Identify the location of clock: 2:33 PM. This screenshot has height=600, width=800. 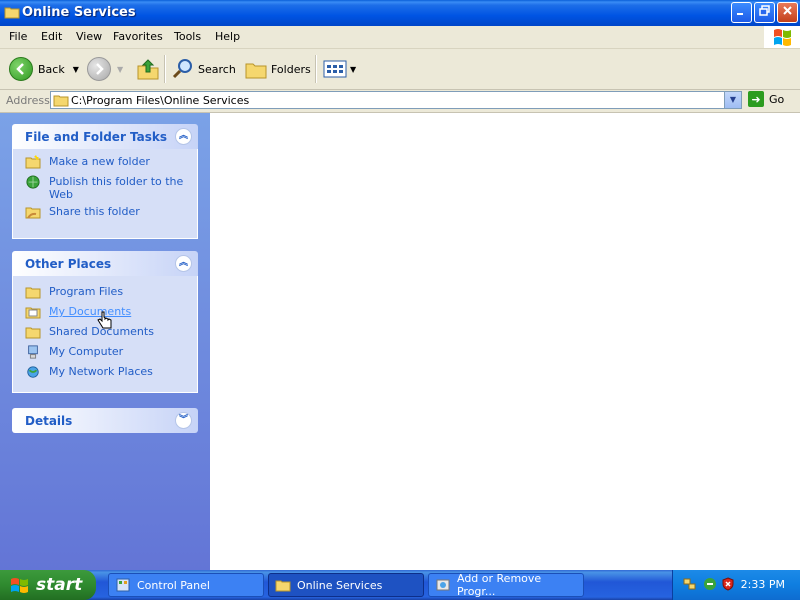
(762, 584).